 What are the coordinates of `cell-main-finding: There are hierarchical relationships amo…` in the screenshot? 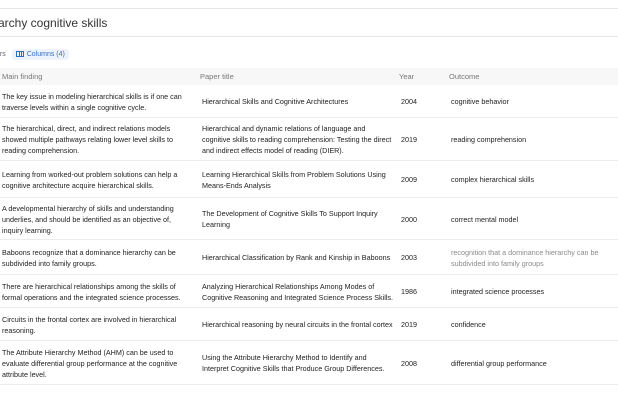 It's located at (95, 291).